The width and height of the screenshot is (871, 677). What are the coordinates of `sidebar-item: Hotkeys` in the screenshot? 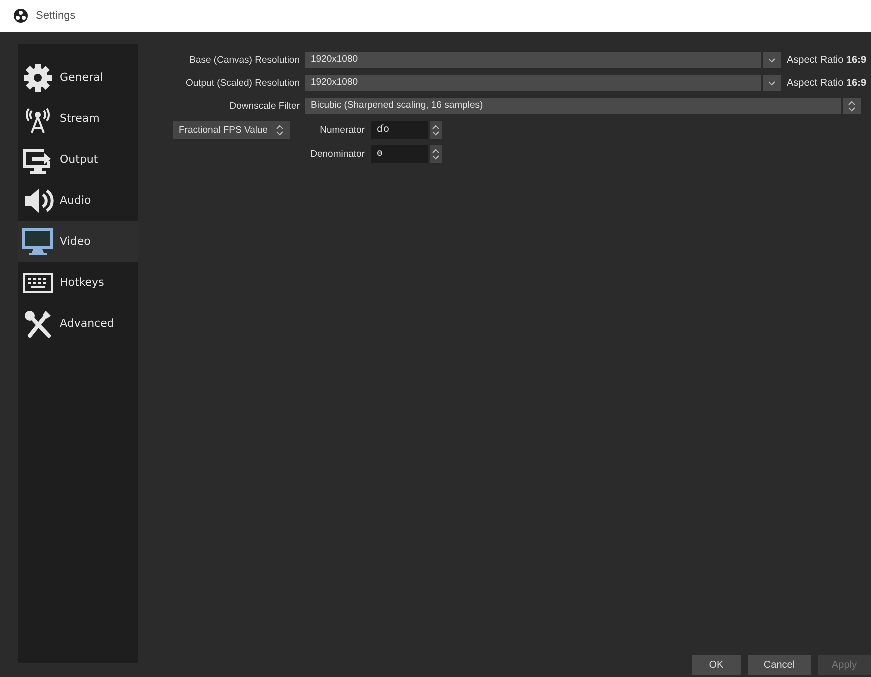 It's located at (78, 282).